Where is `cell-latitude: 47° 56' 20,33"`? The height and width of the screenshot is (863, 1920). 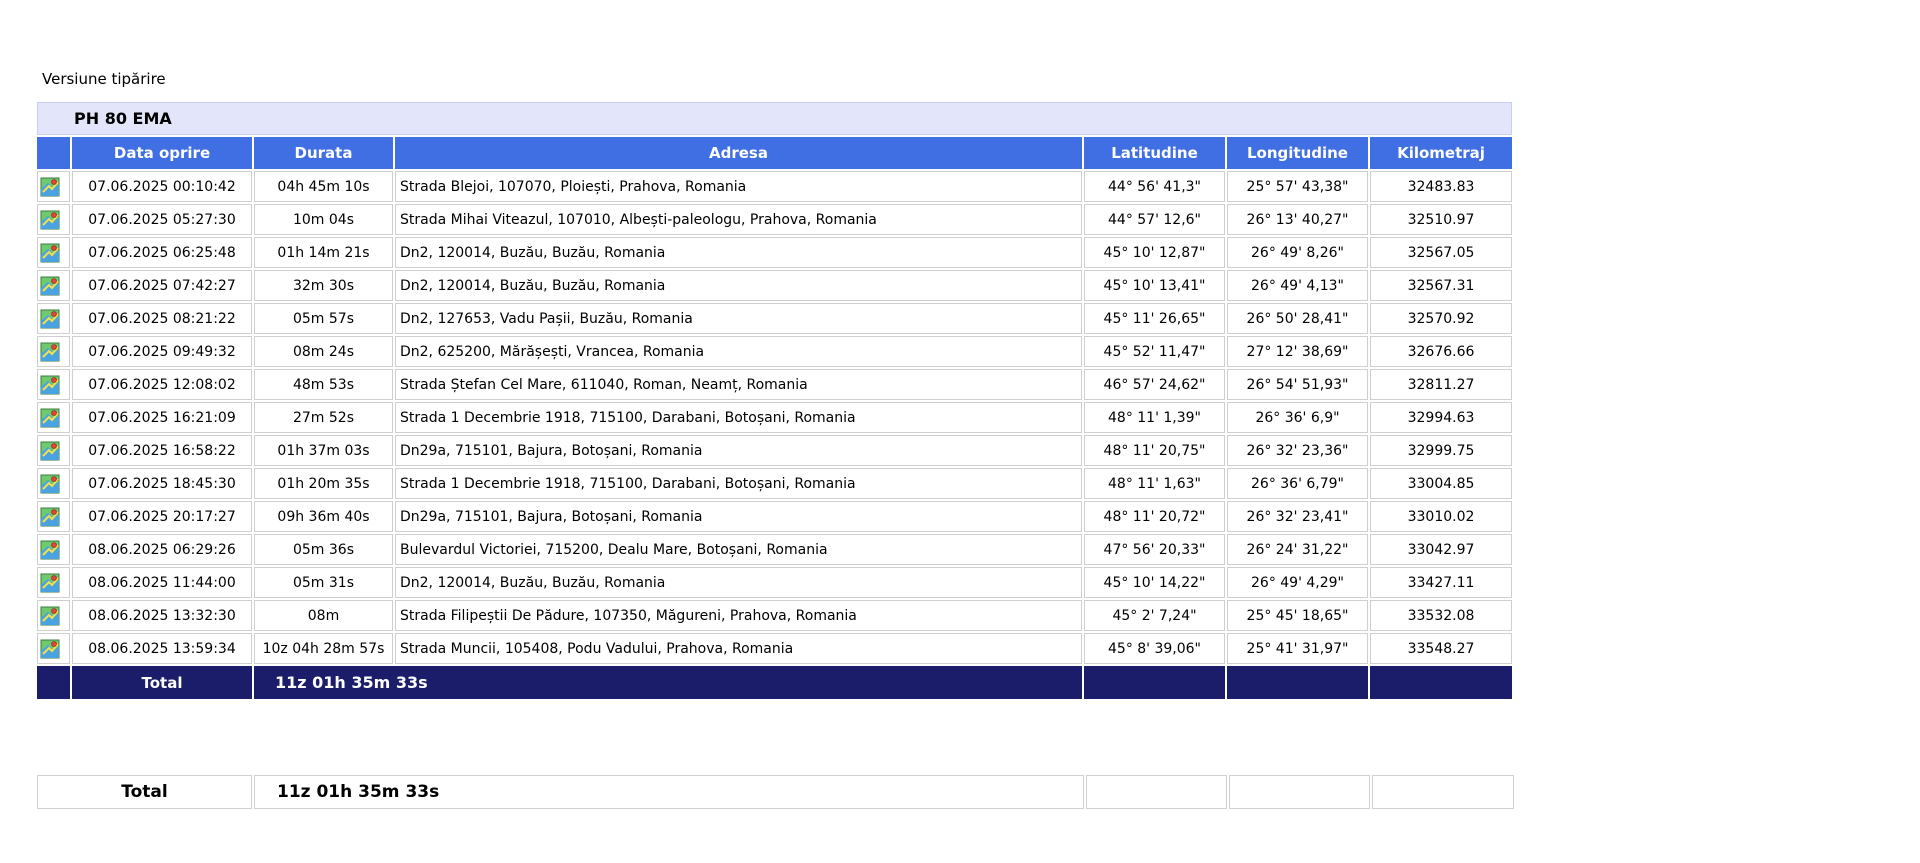 cell-latitude: 47° 56' 20,33" is located at coordinates (1154, 549).